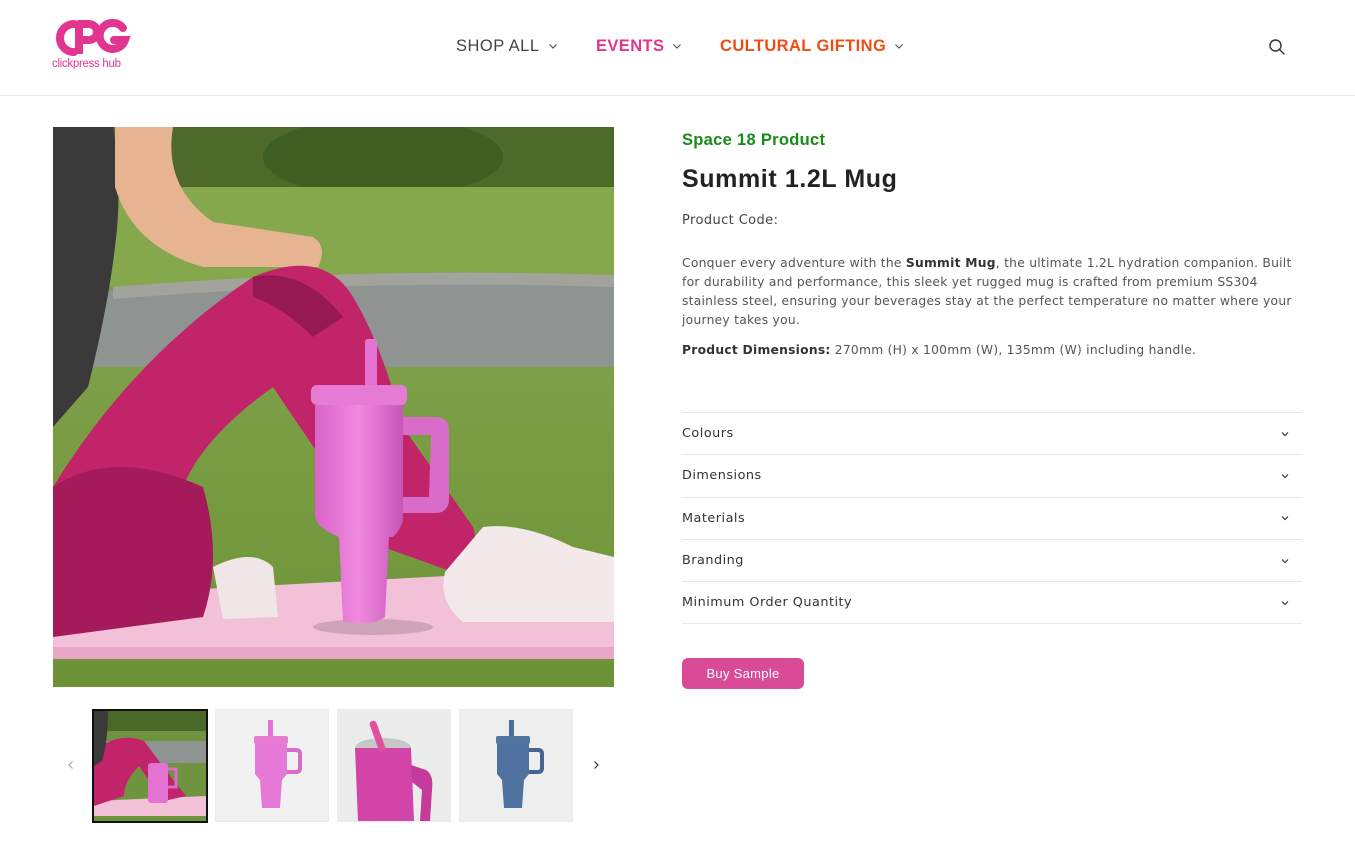 This screenshot has width=1355, height=844. Describe the element at coordinates (756, 350) in the screenshot. I see `dimensions-label: Product Dimensions:` at that location.